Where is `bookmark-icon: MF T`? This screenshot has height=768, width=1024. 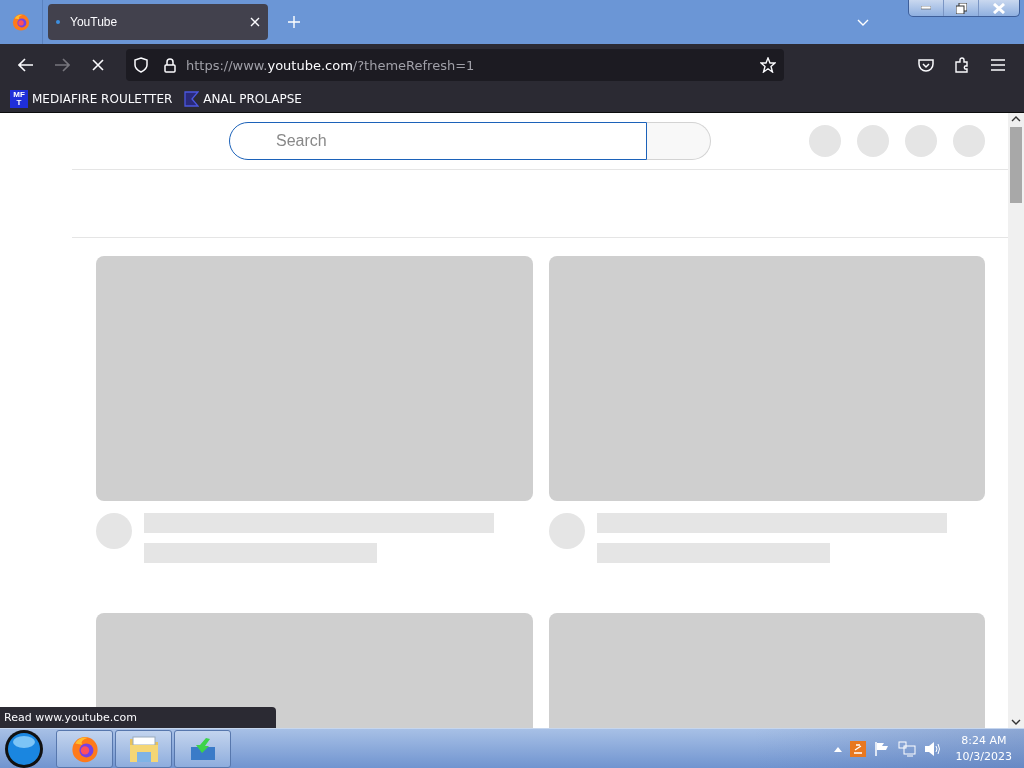
bookmark-icon: MF T is located at coordinates (19, 99).